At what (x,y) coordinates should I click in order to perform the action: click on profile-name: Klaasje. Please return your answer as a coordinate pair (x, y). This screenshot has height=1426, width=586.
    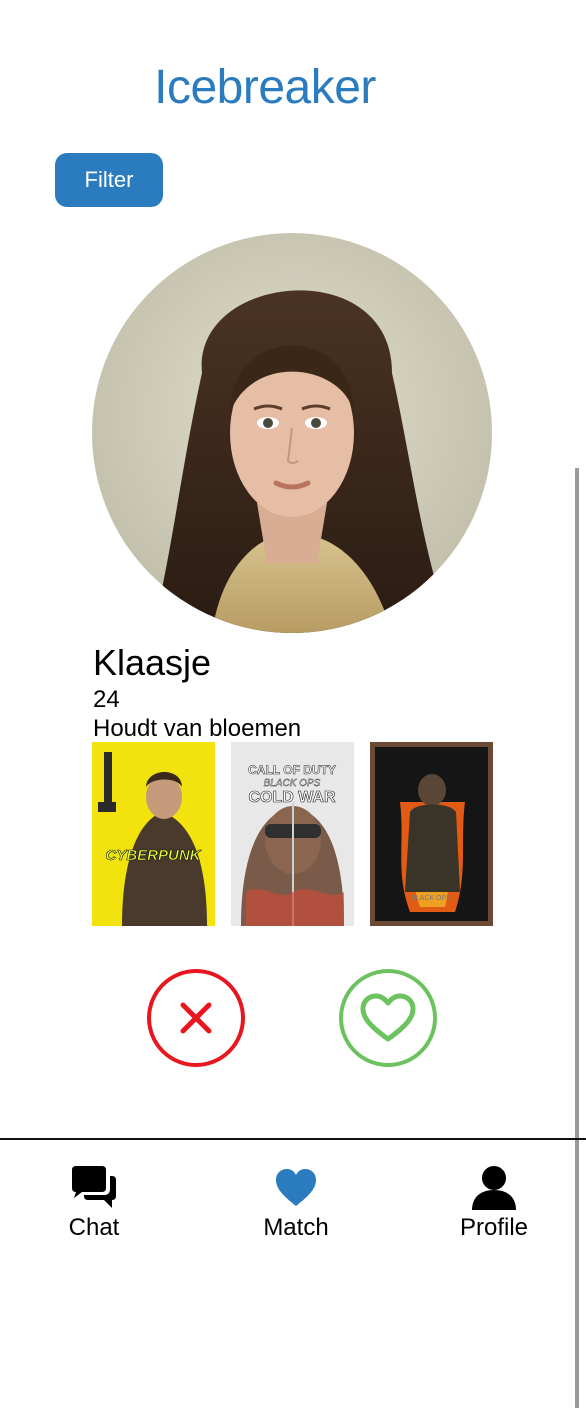
    Looking at the image, I should click on (152, 662).